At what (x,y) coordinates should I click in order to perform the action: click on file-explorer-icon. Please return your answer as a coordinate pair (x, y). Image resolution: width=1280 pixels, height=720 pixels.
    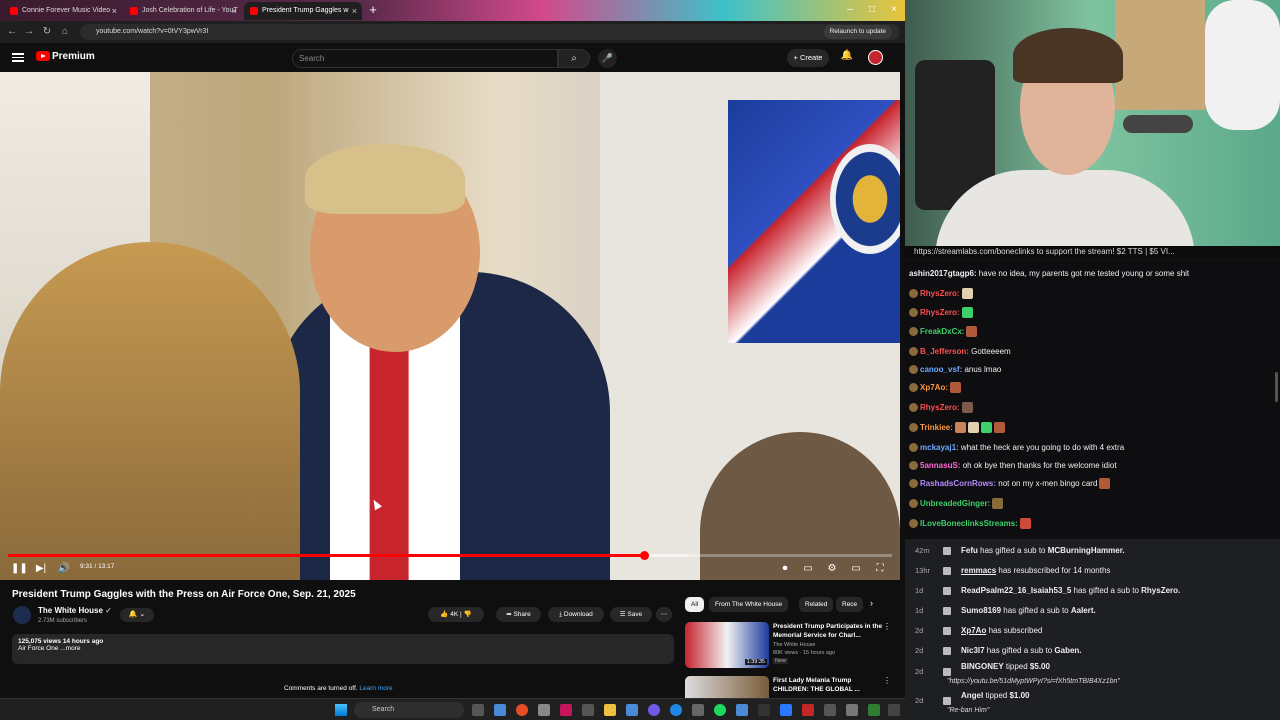
    Looking at the image, I should click on (610, 710).